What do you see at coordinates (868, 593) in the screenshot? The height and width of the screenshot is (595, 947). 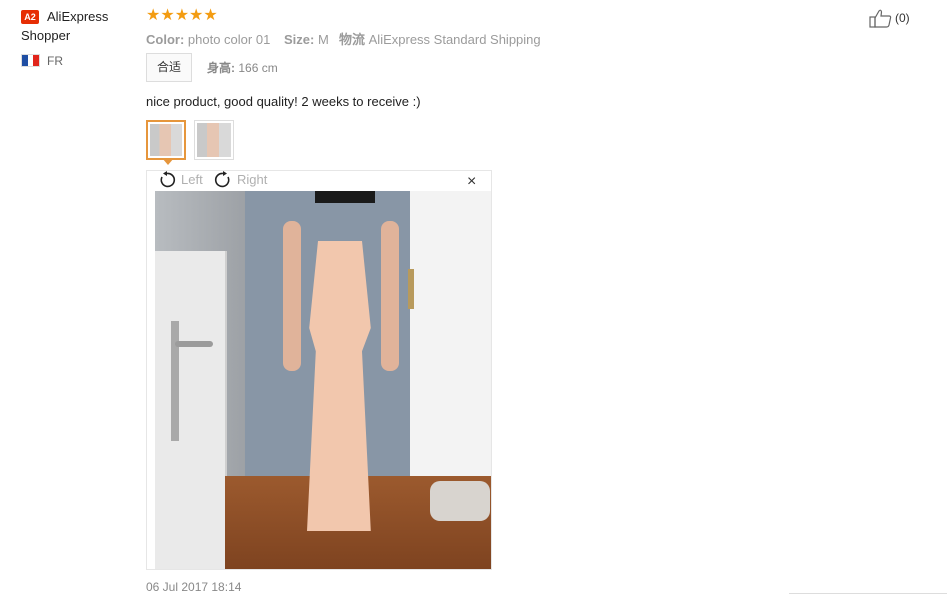 I see `divider` at bounding box center [868, 593].